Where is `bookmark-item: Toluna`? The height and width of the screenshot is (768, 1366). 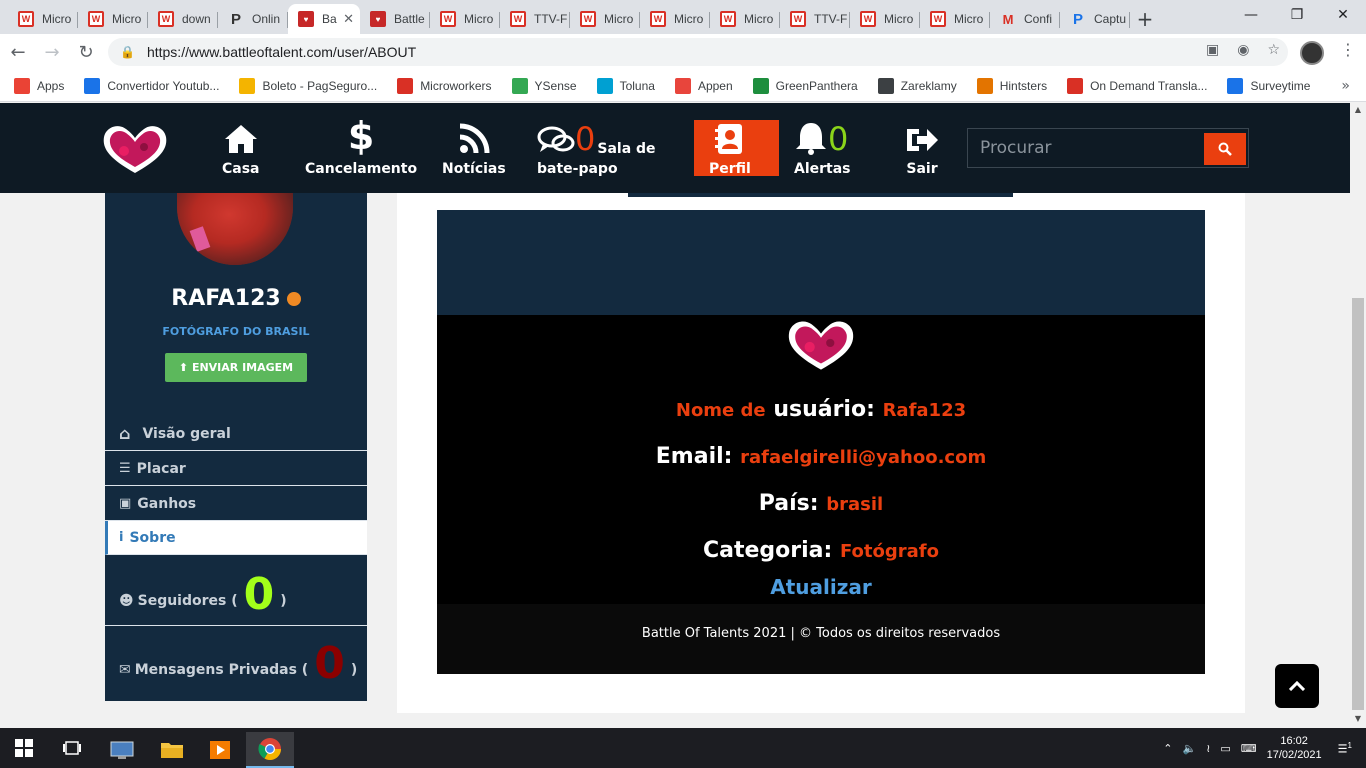 bookmark-item: Toluna is located at coordinates (625, 85).